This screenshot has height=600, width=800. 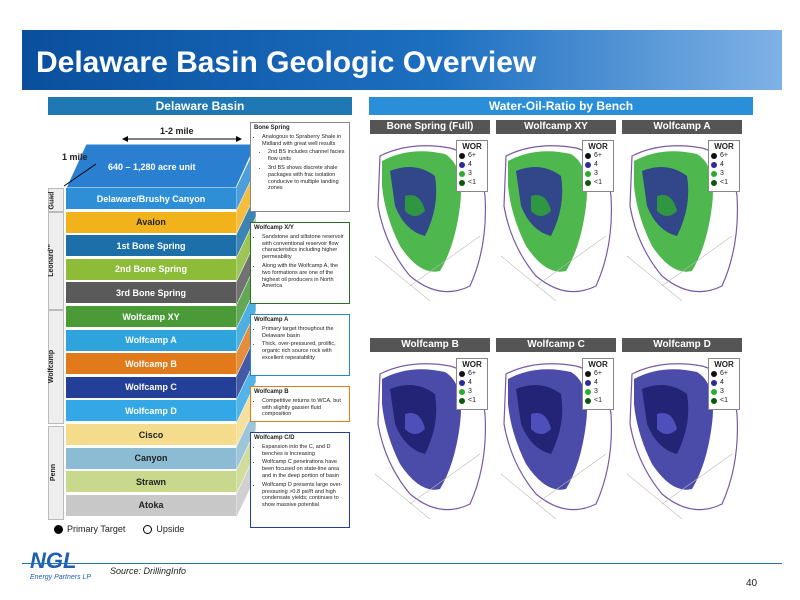 What do you see at coordinates (150, 292) in the screenshot?
I see `layer-label: 3rd Bone Spring` at bounding box center [150, 292].